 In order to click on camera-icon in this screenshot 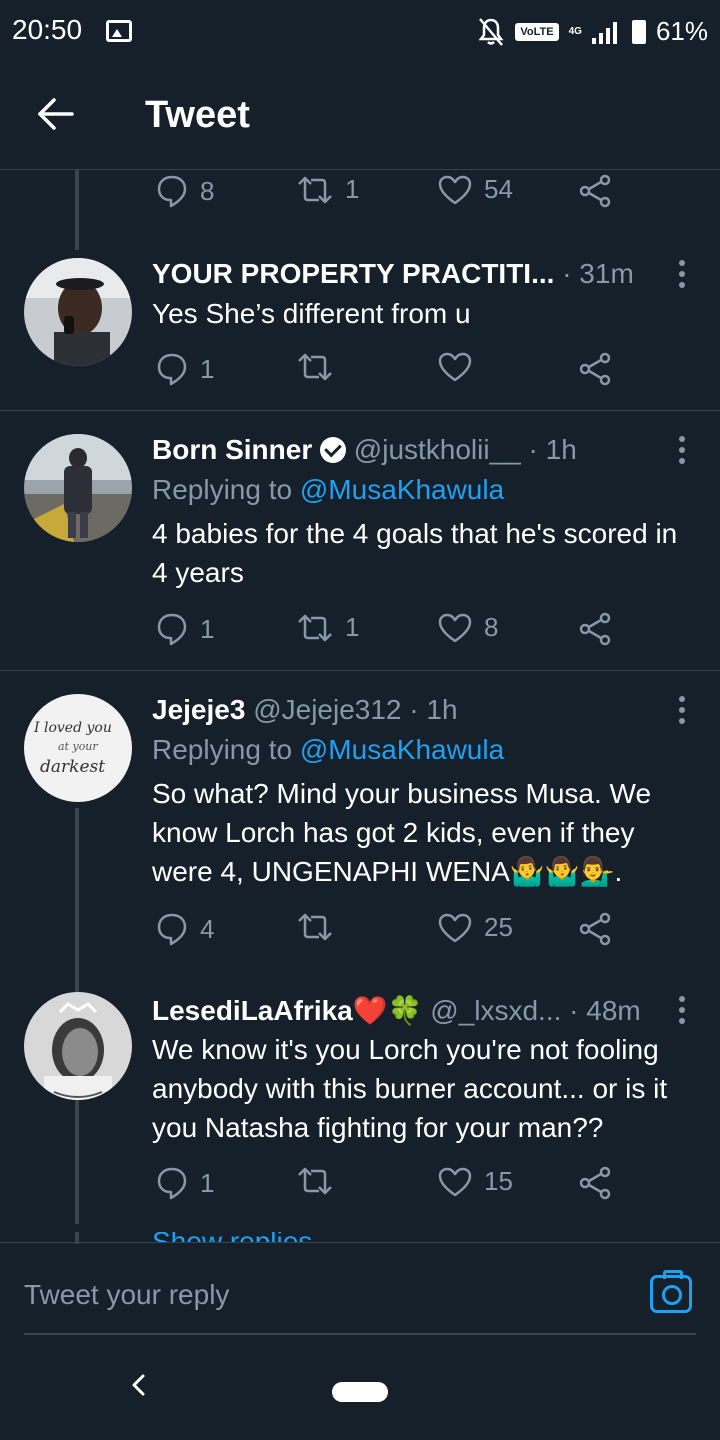, I will do `click(671, 1291)`.